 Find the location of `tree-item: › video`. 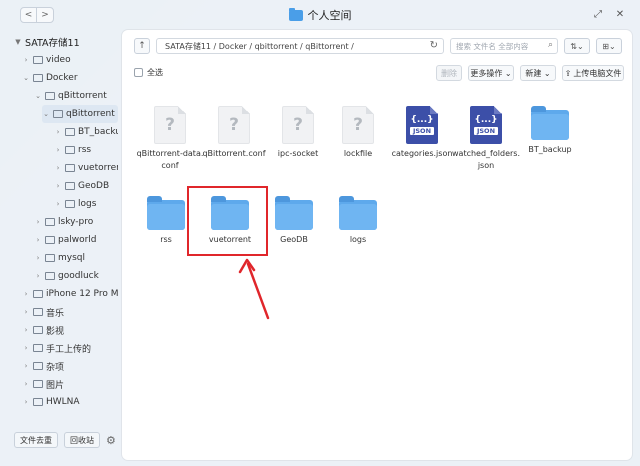

tree-item: › video is located at coordinates (70, 60).